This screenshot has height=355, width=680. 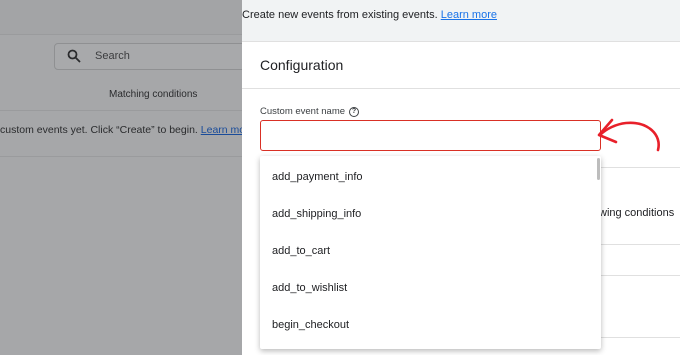 What do you see at coordinates (154, 56) in the screenshot?
I see `background-search-box: Search` at bounding box center [154, 56].